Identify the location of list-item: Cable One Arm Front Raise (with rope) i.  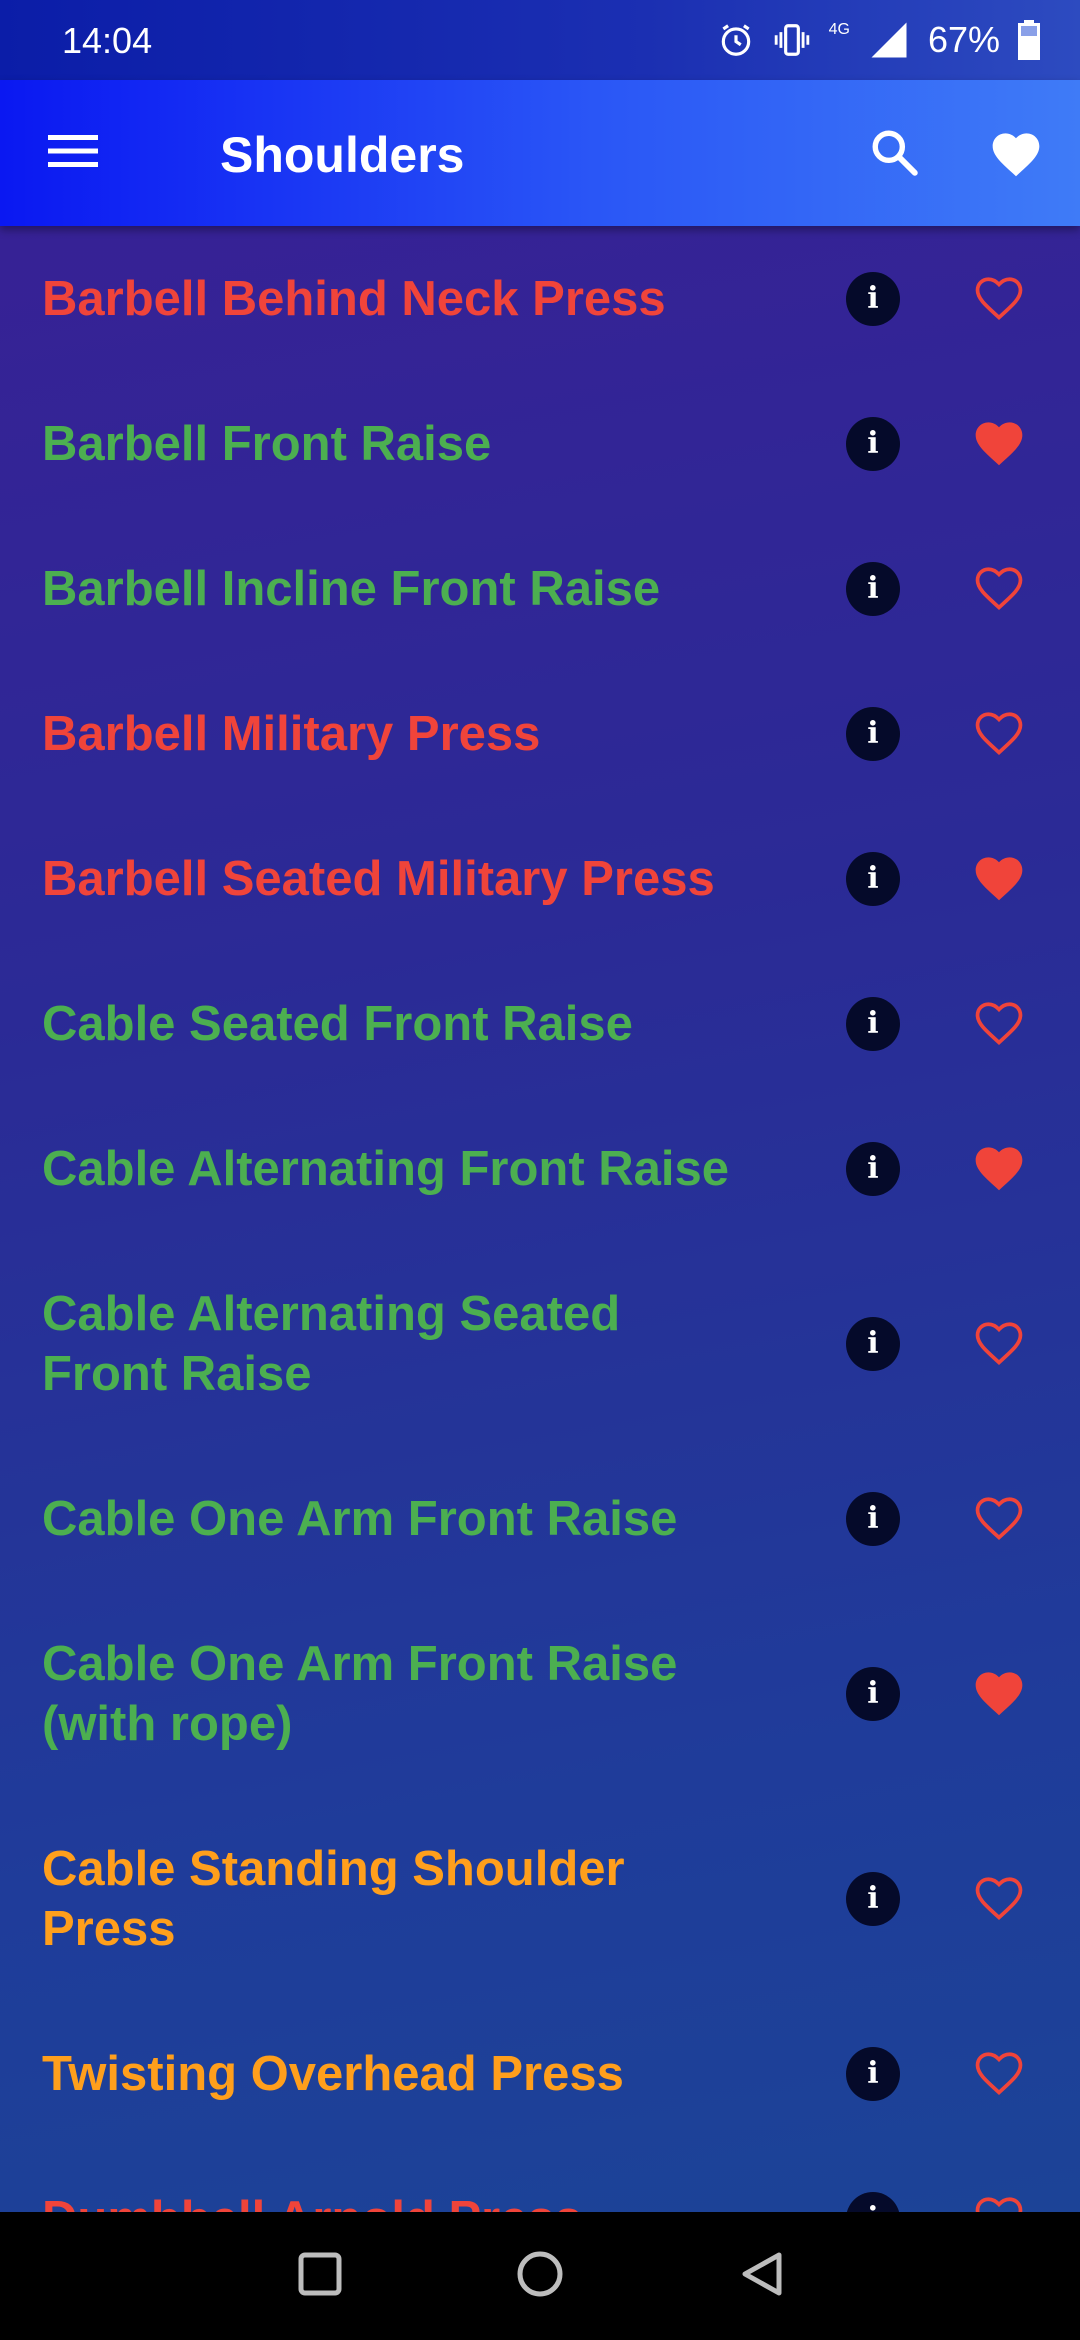
(540, 1693).